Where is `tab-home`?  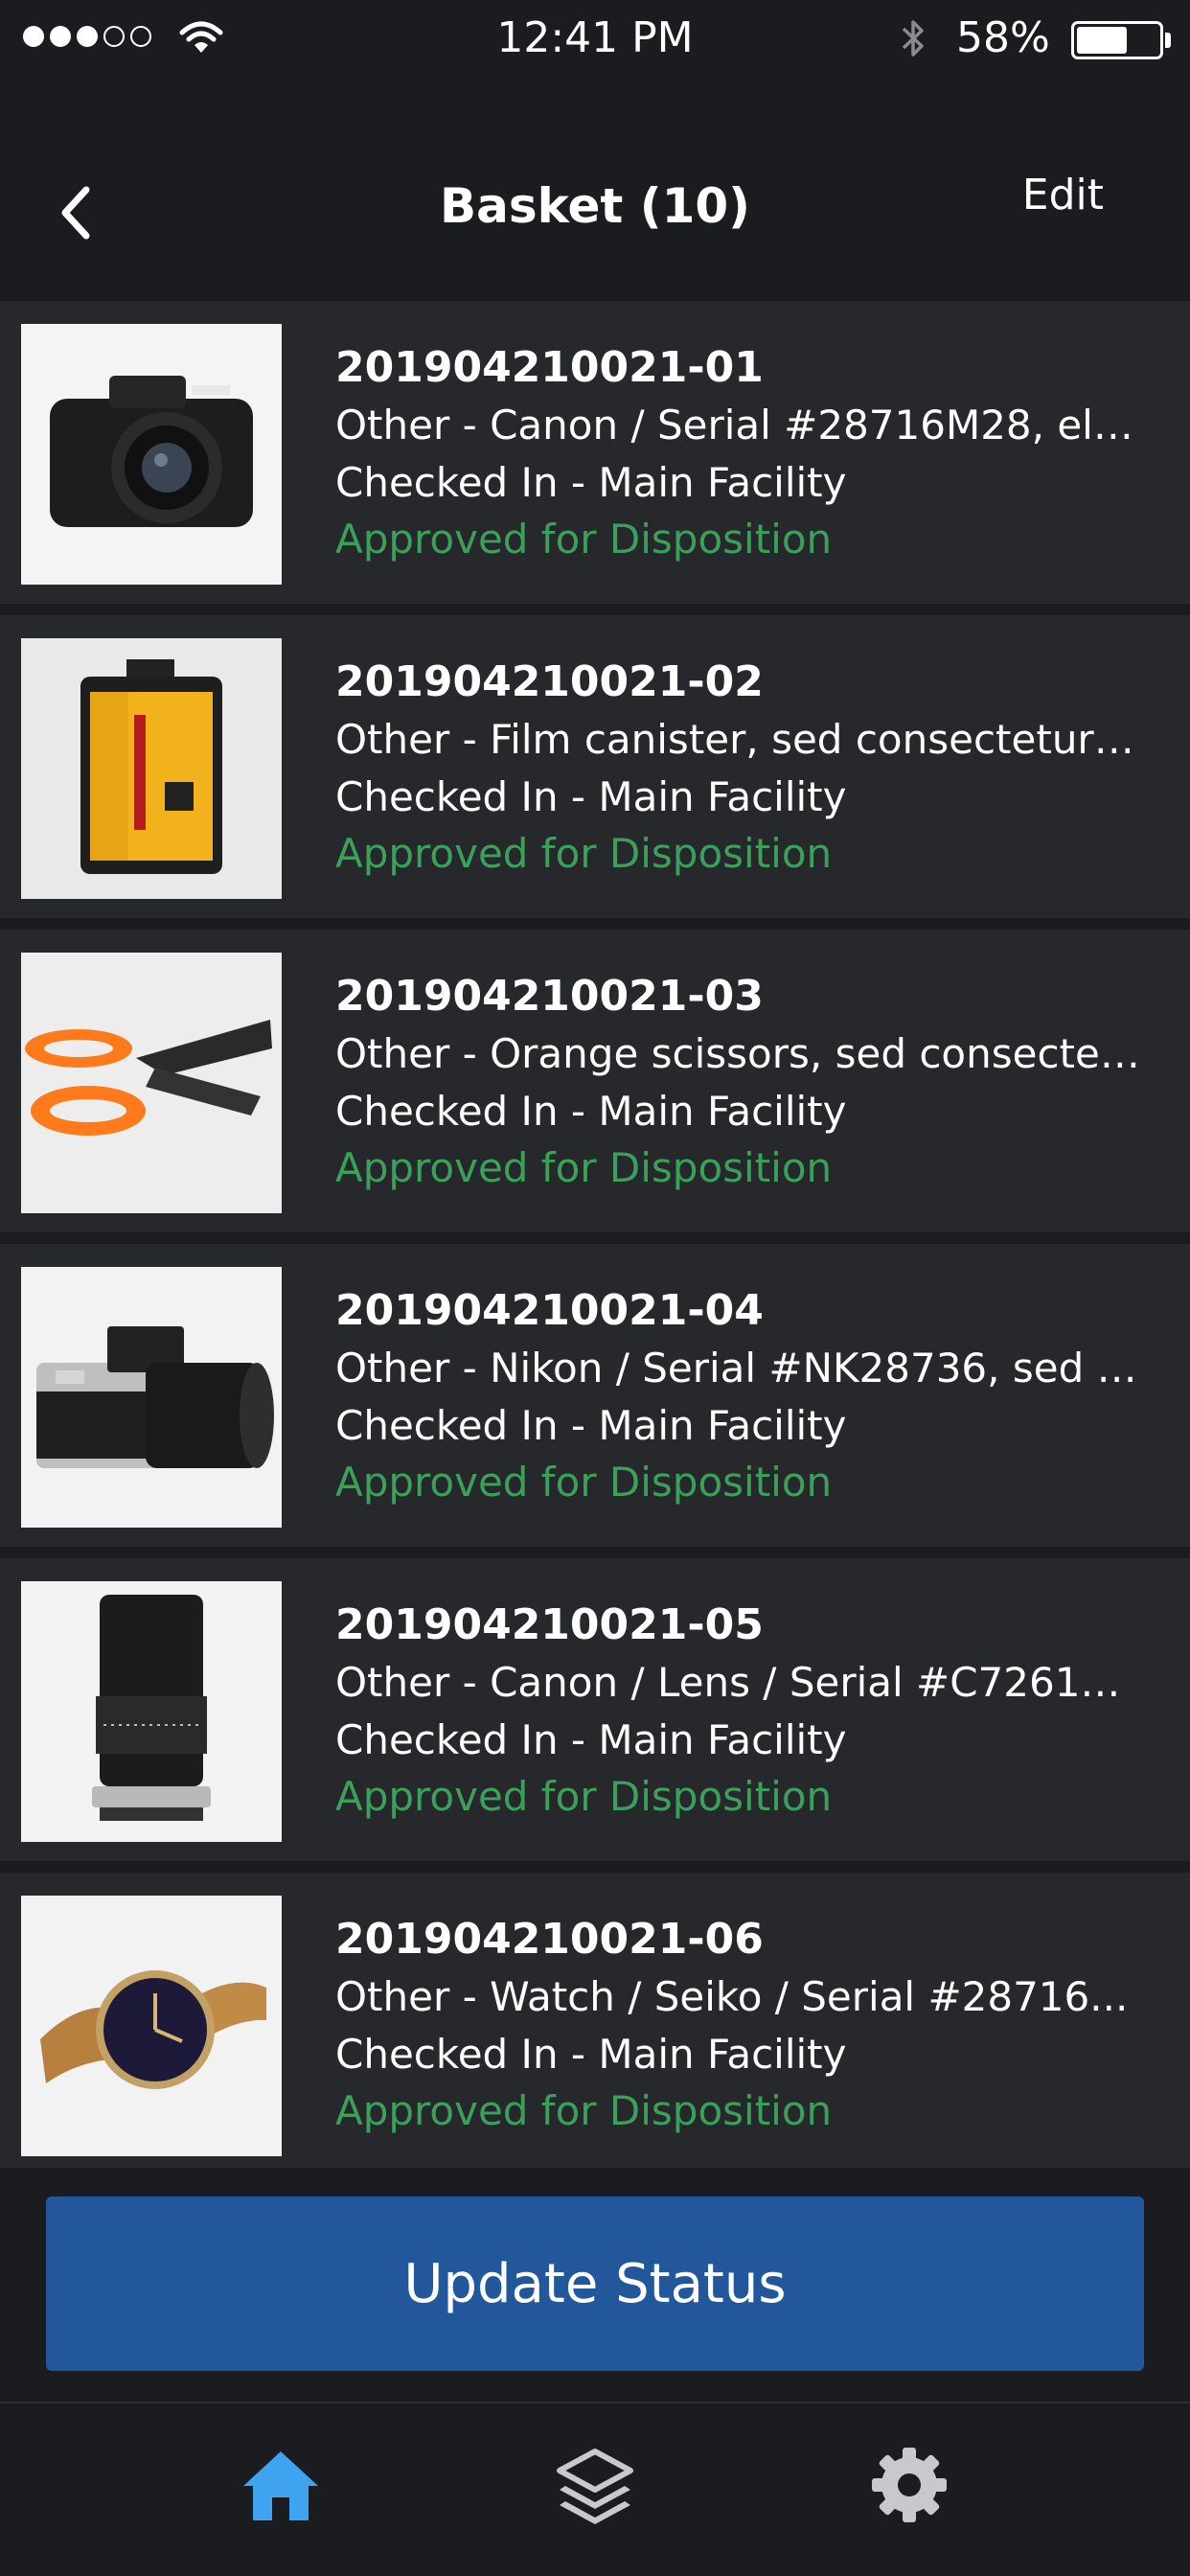
tab-home is located at coordinates (281, 2485).